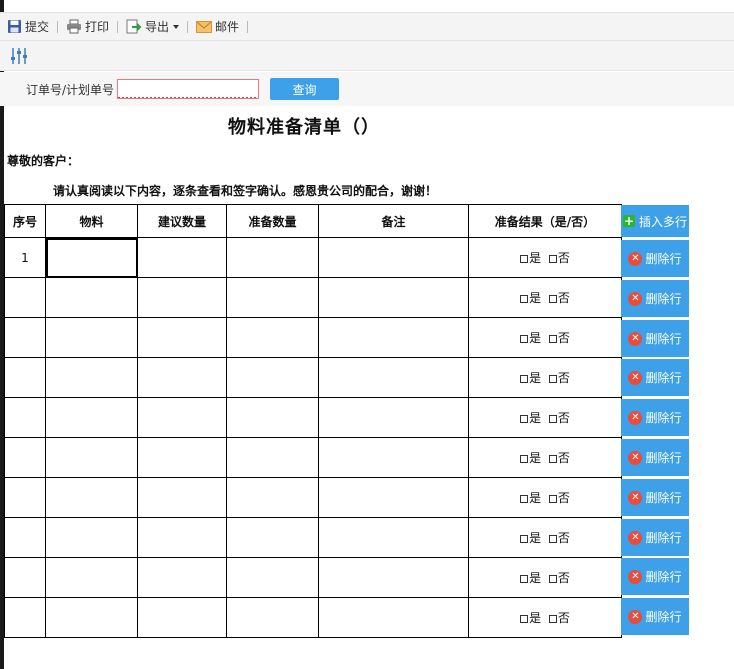 The width and height of the screenshot is (734, 669). Describe the element at coordinates (28, 27) in the screenshot. I see `submit-button: 提交` at that location.